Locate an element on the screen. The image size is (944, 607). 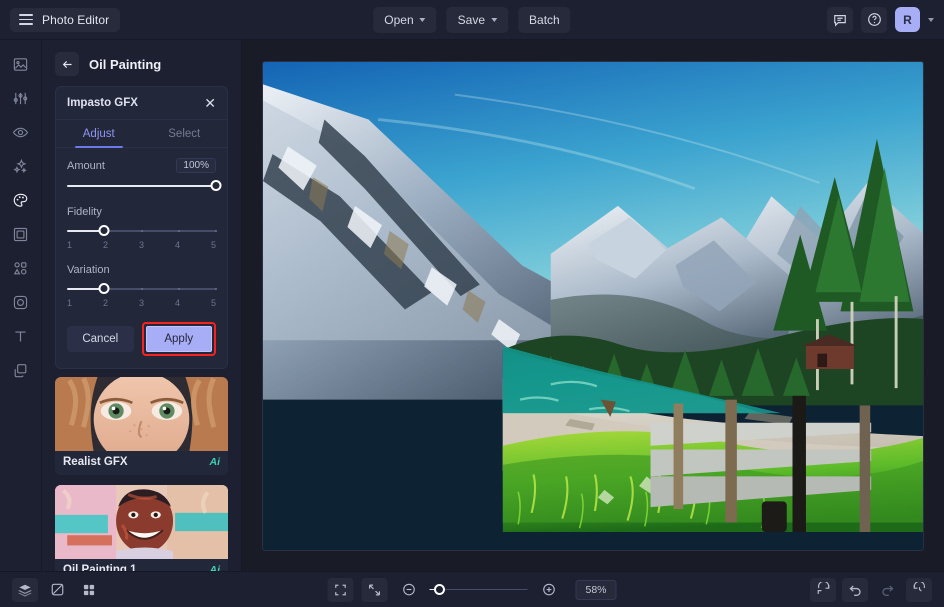
eye-icon is located at coordinates (20, 132).